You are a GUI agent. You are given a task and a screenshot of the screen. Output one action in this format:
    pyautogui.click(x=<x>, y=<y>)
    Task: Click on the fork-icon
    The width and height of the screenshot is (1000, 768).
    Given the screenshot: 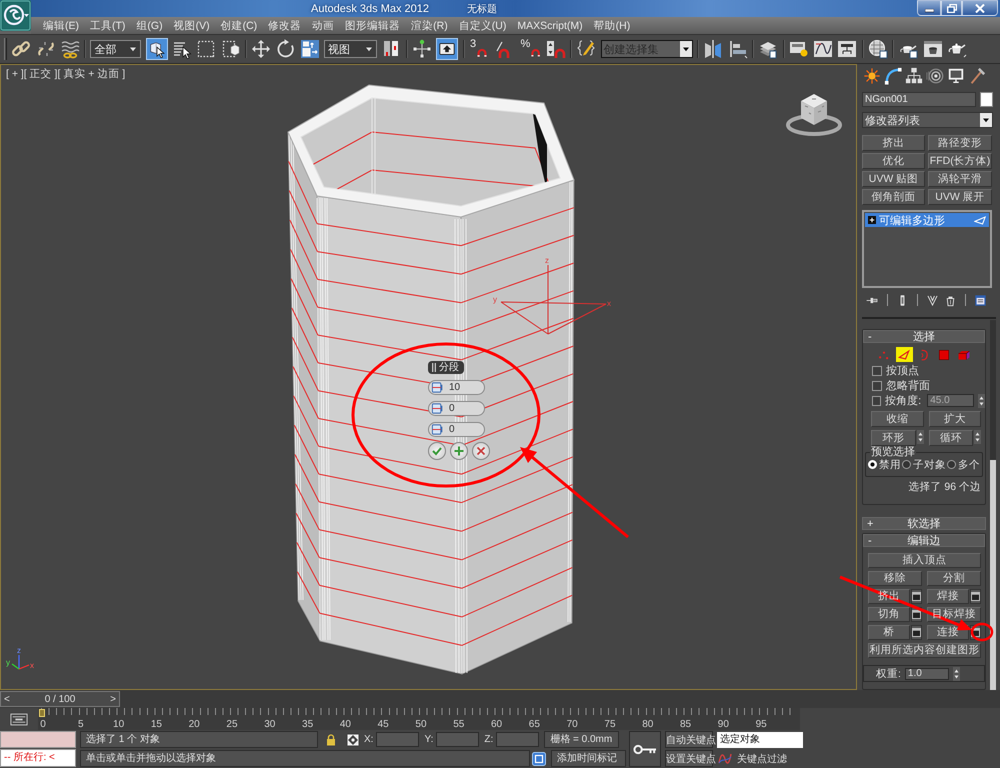 What is the action you would take?
    pyautogui.click(x=932, y=300)
    